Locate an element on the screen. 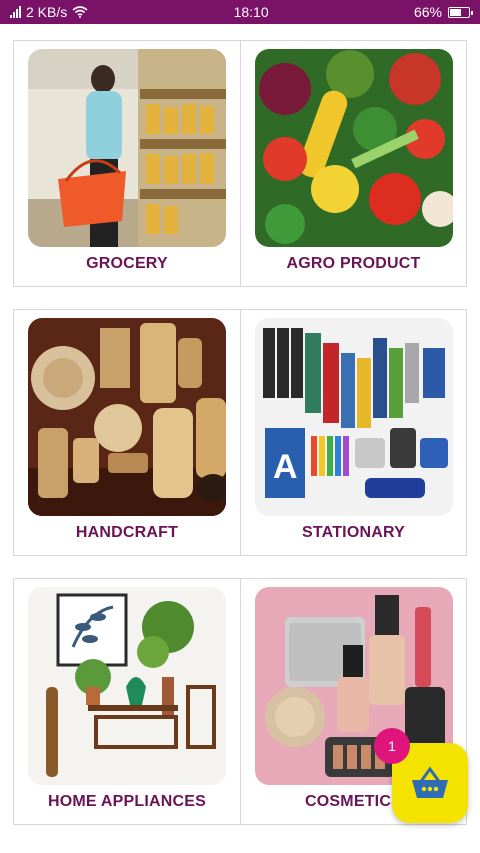 This screenshot has height=853, width=480. basket-icon is located at coordinates (430, 782).